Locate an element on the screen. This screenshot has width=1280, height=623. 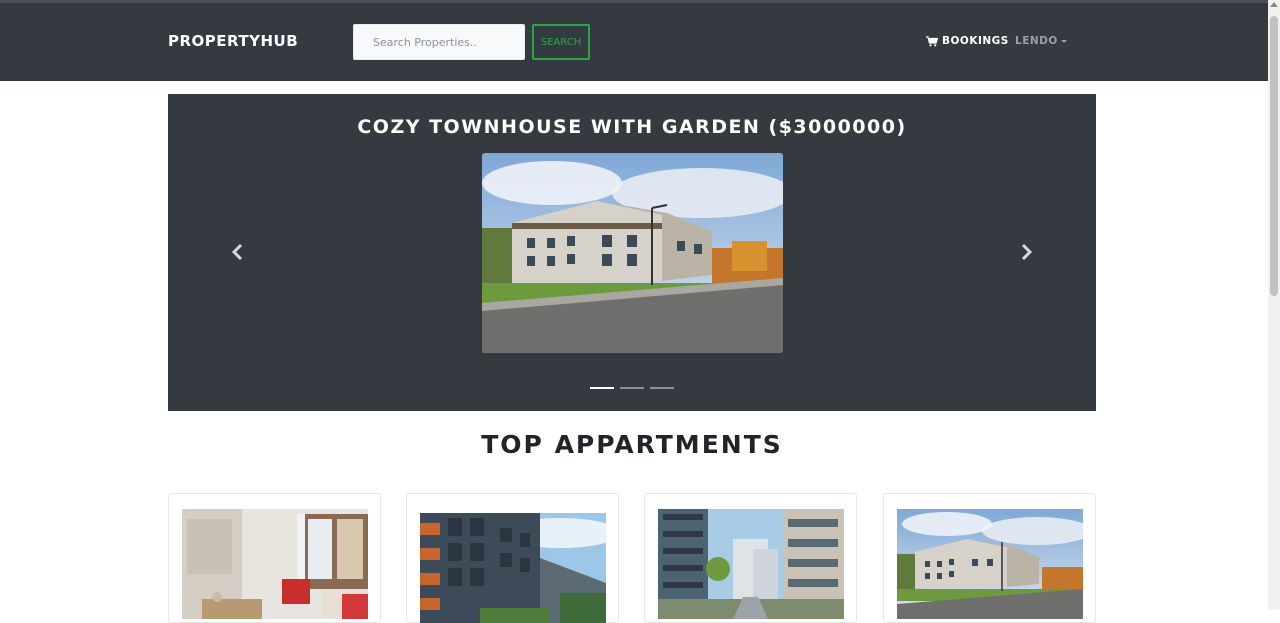
search-input is located at coordinates (439, 42).